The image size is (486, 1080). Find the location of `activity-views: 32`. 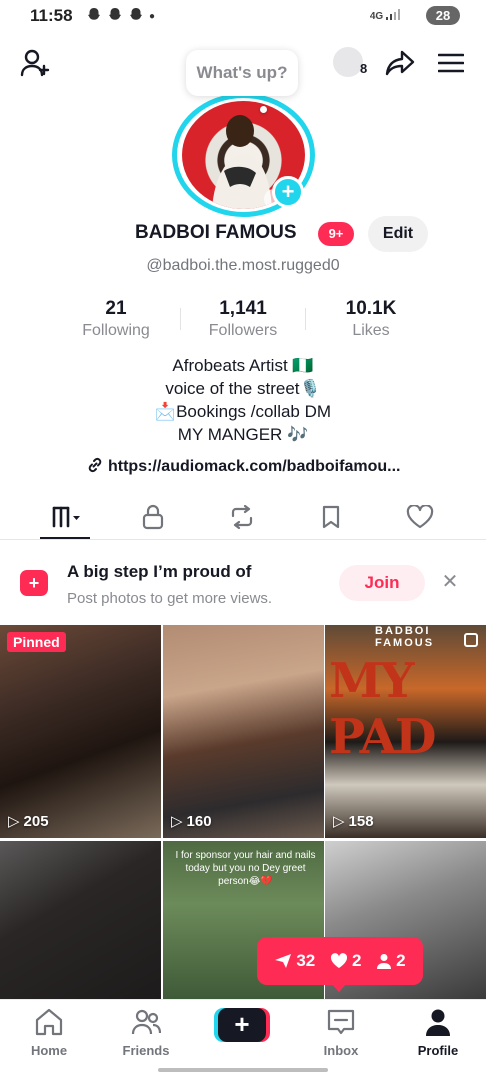

activity-views: 32 is located at coordinates (294, 961).